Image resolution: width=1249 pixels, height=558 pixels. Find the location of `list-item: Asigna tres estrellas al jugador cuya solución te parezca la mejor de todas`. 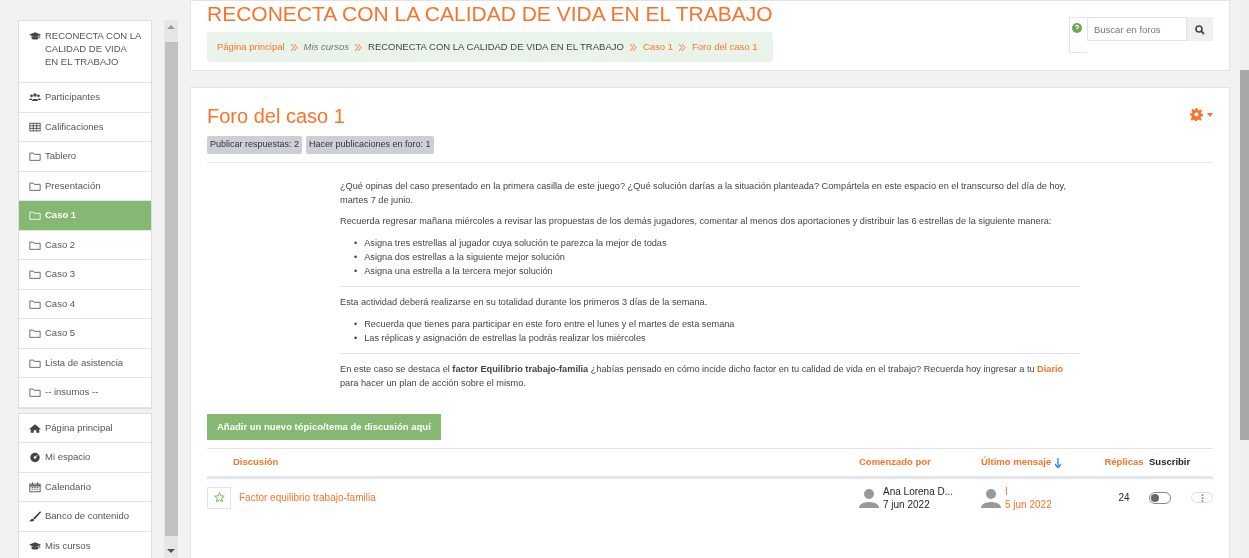

list-item: Asigna tres estrellas al jugador cuya solución te parezca la mejor de todas is located at coordinates (515, 243).